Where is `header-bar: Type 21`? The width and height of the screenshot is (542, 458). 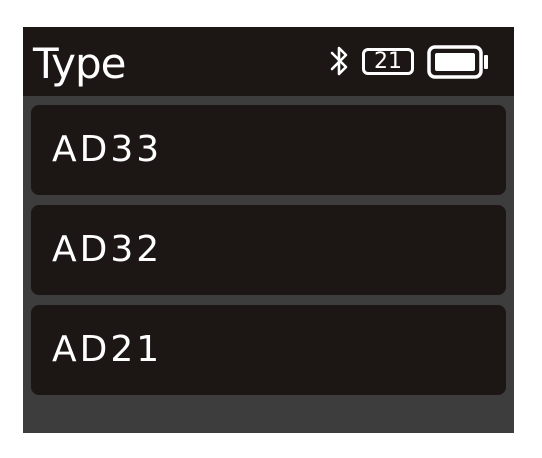
header-bar: Type 21 is located at coordinates (268, 61).